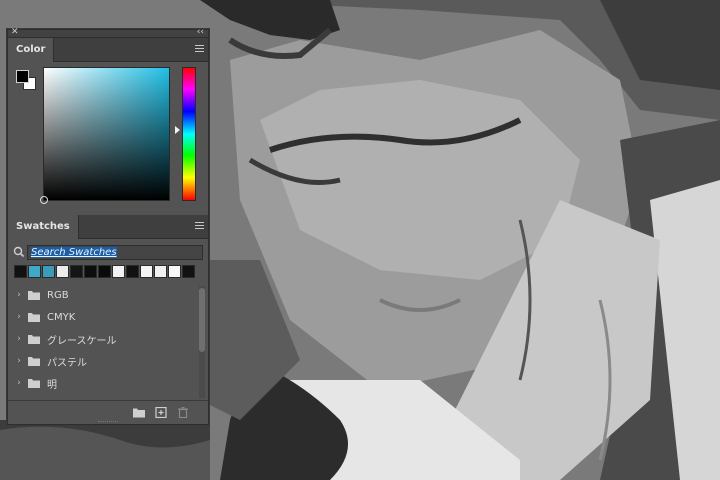  I want to click on swatch-folder-list: › RGB › CMYK › グレースケール › パステル › 明, so click(103, 341).